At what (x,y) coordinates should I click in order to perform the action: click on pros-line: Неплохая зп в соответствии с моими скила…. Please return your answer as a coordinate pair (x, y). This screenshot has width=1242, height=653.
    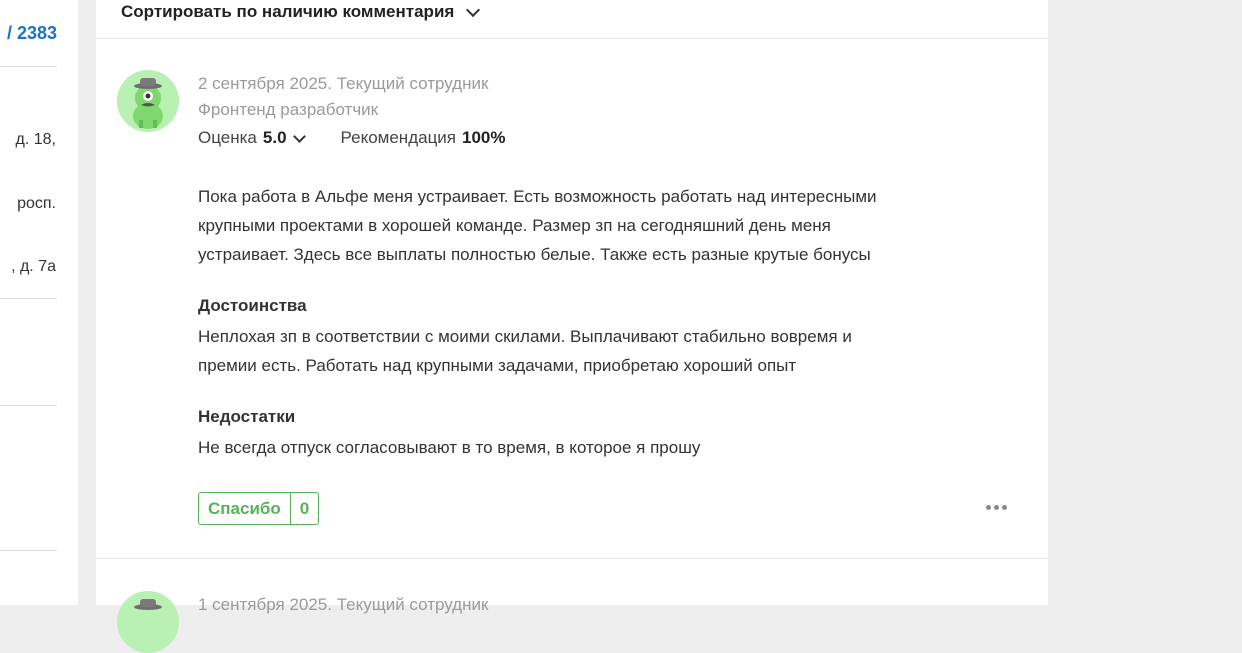
    Looking at the image, I should click on (525, 336).